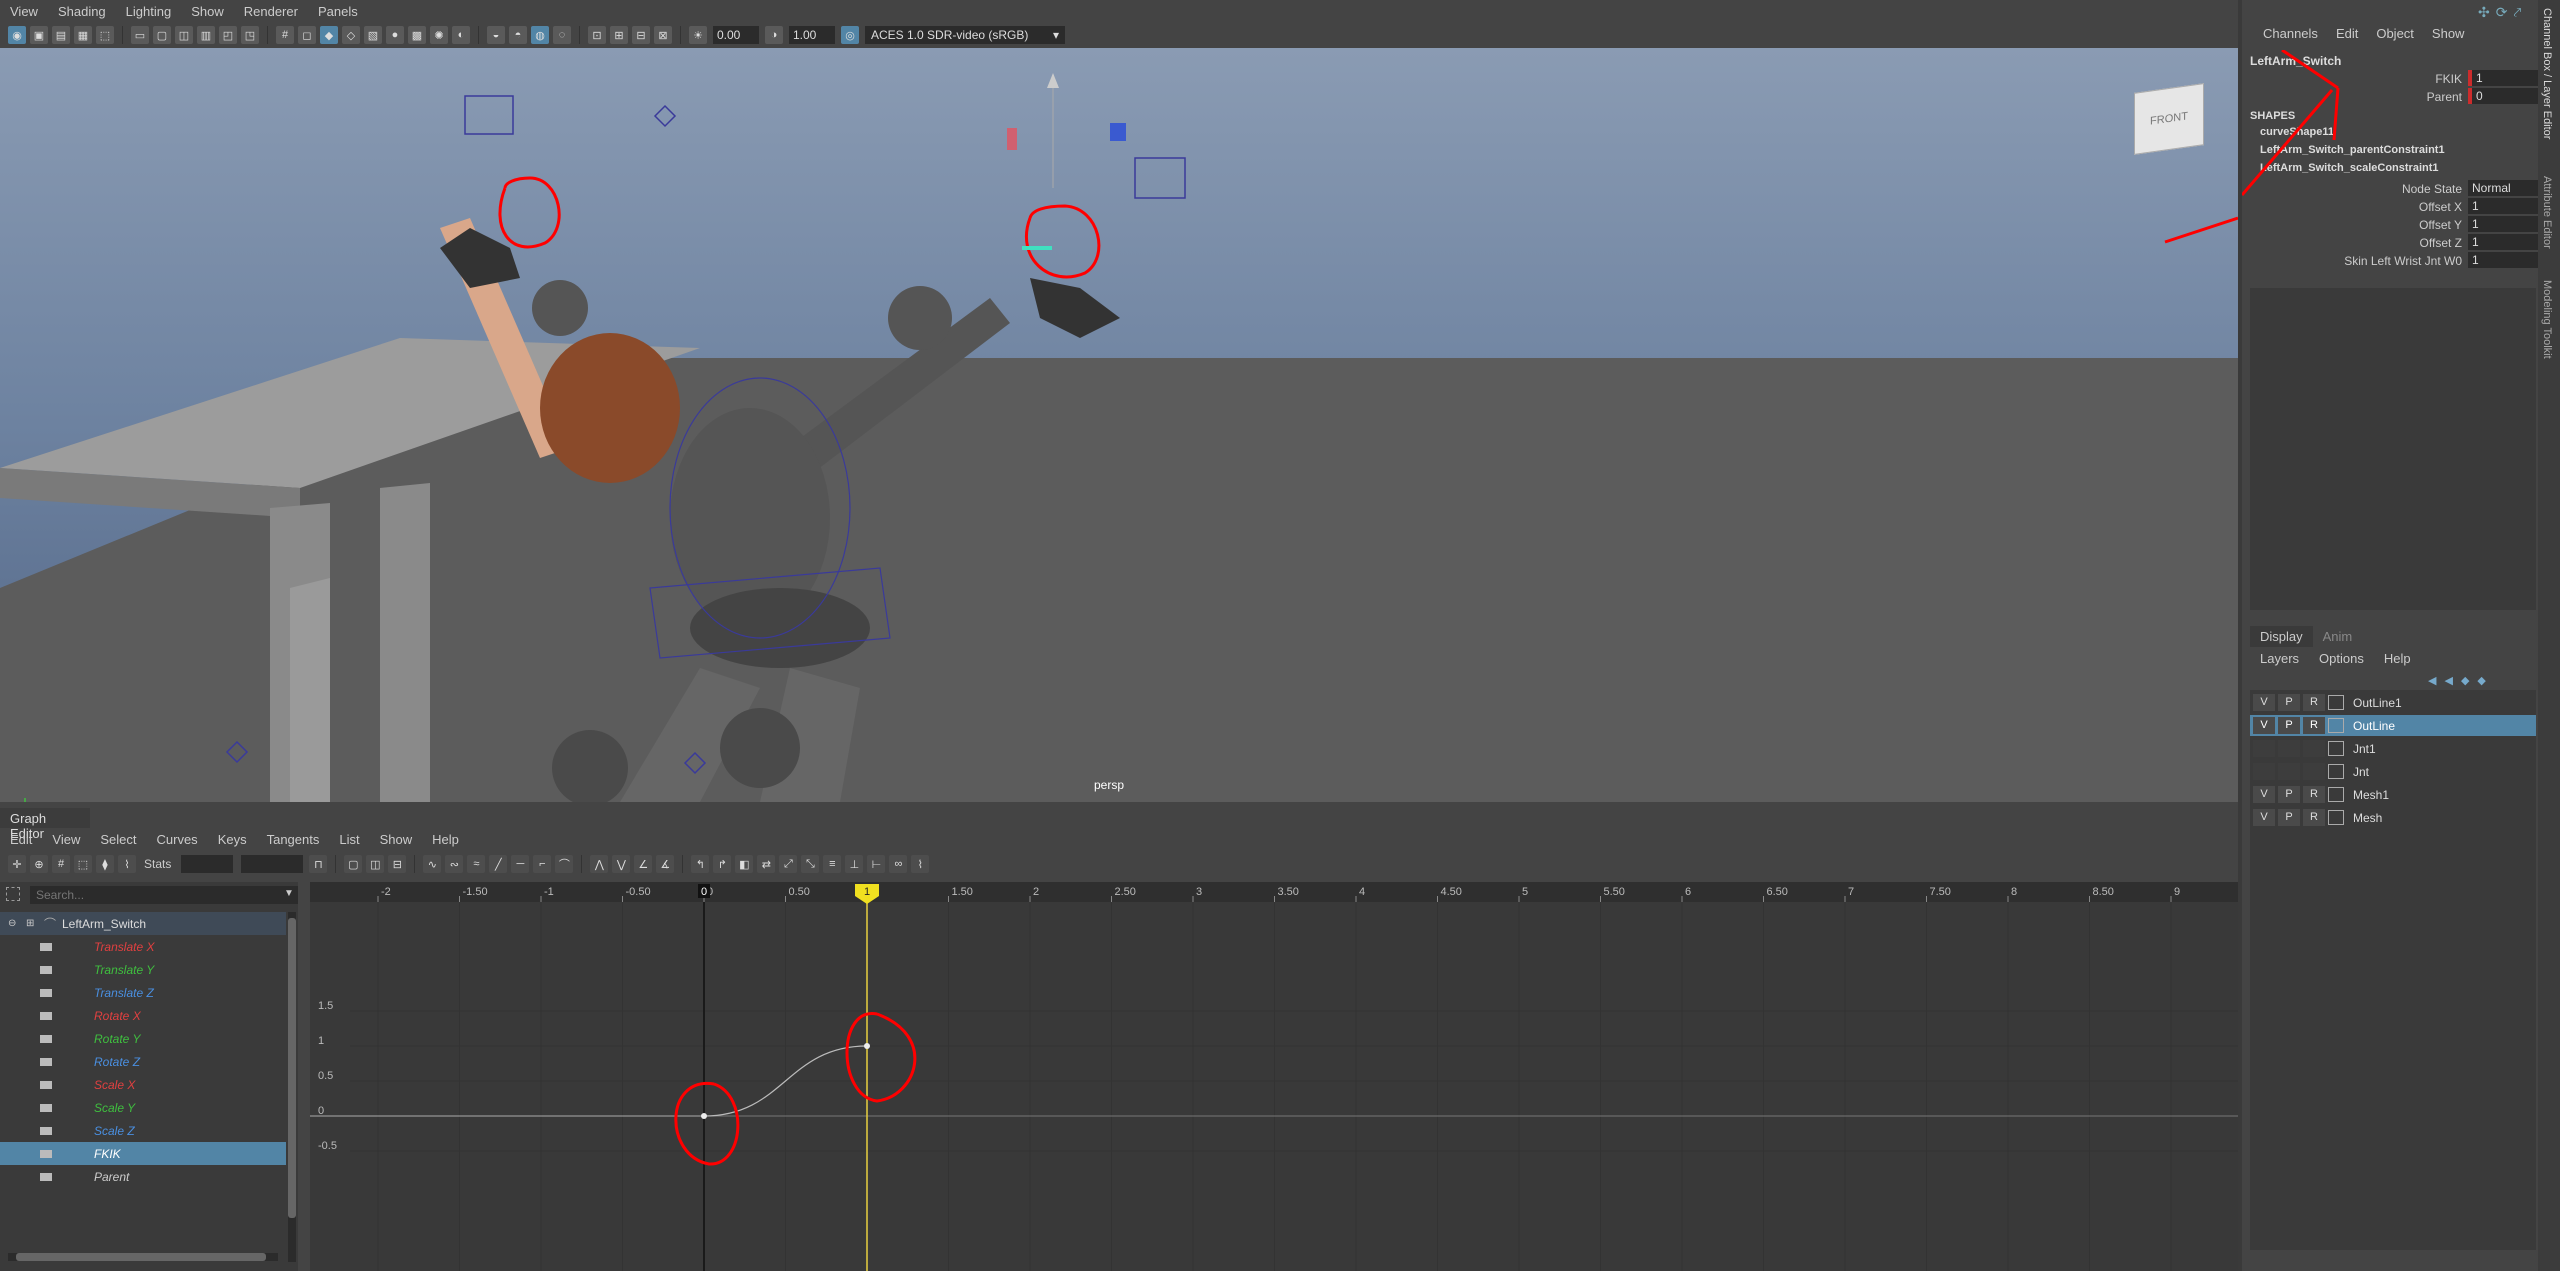 The width and height of the screenshot is (2560, 1271). What do you see at coordinates (140, 35) in the screenshot?
I see `film-gate-icon: ▭` at bounding box center [140, 35].